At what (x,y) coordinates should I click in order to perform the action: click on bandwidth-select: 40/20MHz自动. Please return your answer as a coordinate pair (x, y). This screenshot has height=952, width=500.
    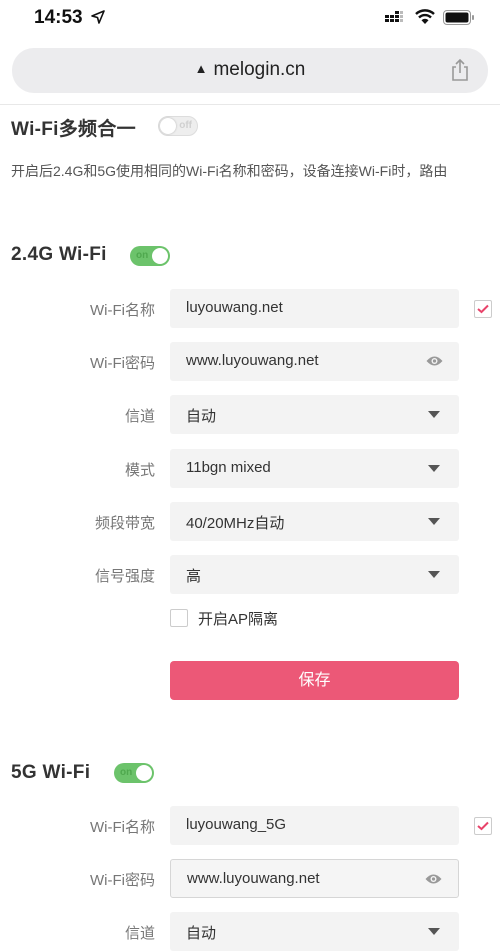
    Looking at the image, I should click on (314, 521).